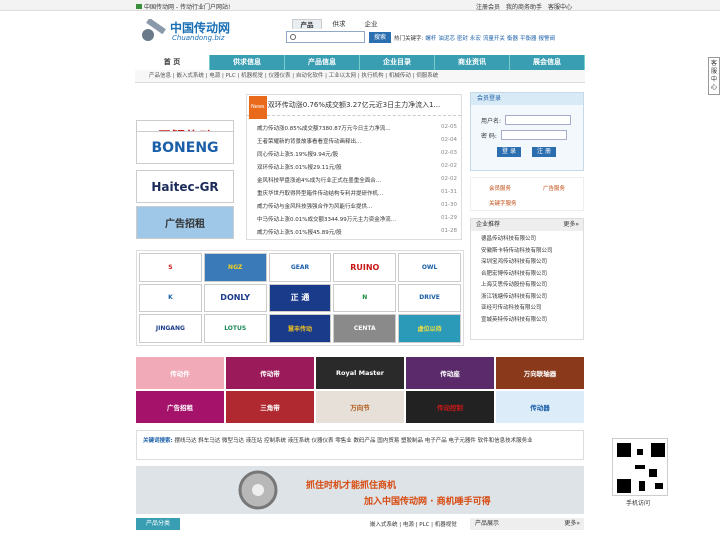  Describe the element at coordinates (532, 298) in the screenshot. I see `list-item: 浙江钱塘传动科技有限公司` at that location.